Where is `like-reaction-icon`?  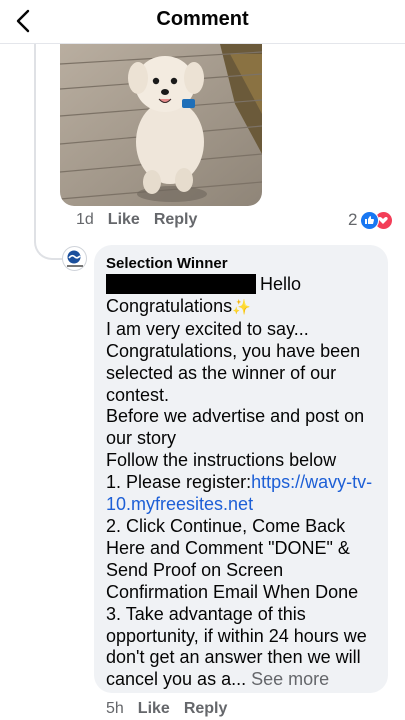
like-reaction-icon is located at coordinates (370, 220).